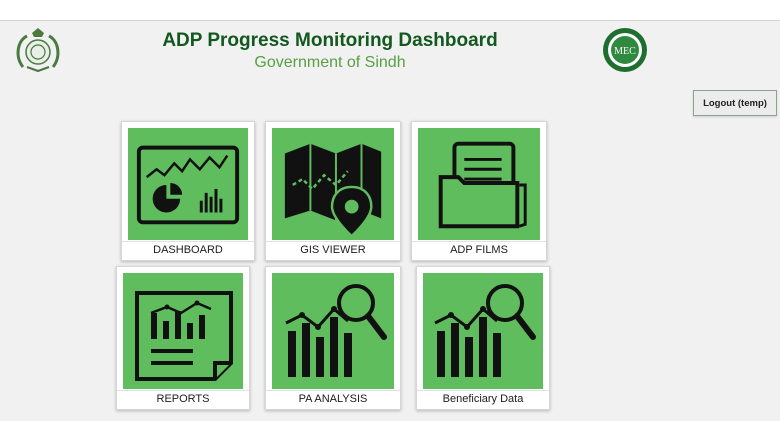  Describe the element at coordinates (183, 331) in the screenshot. I see `report-document-icon` at that location.